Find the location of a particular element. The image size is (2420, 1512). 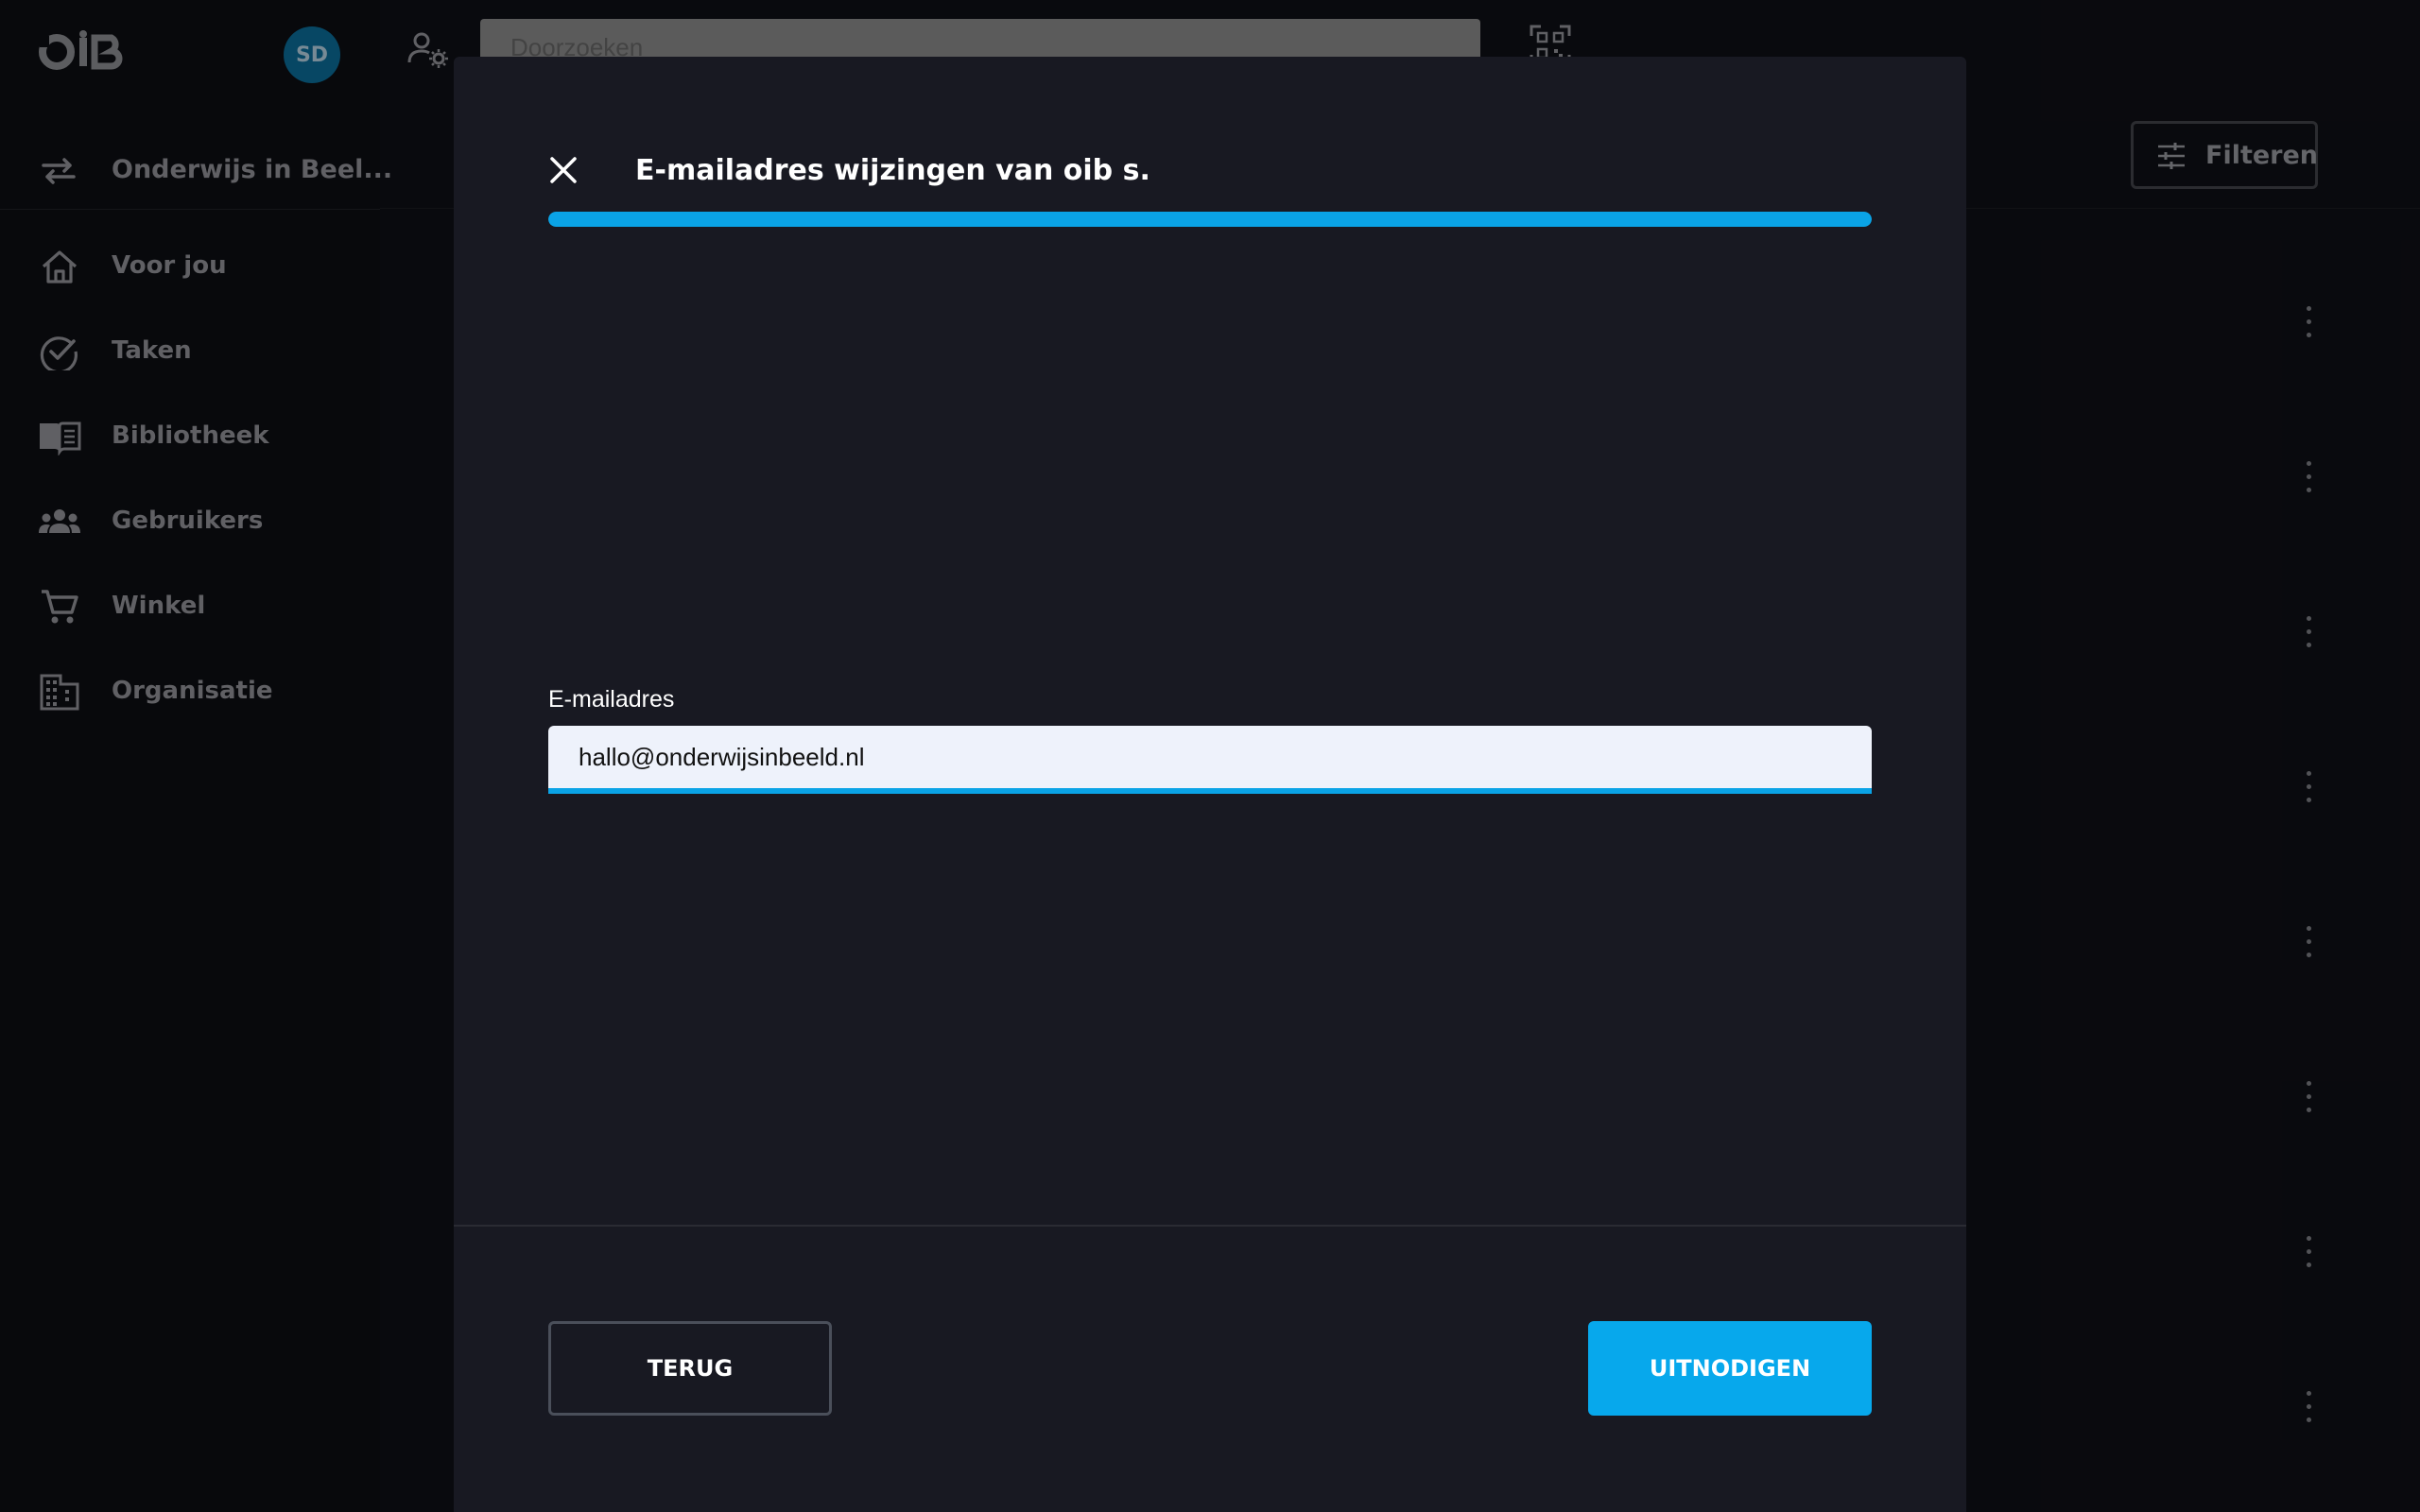

email-field is located at coordinates (1210, 757).